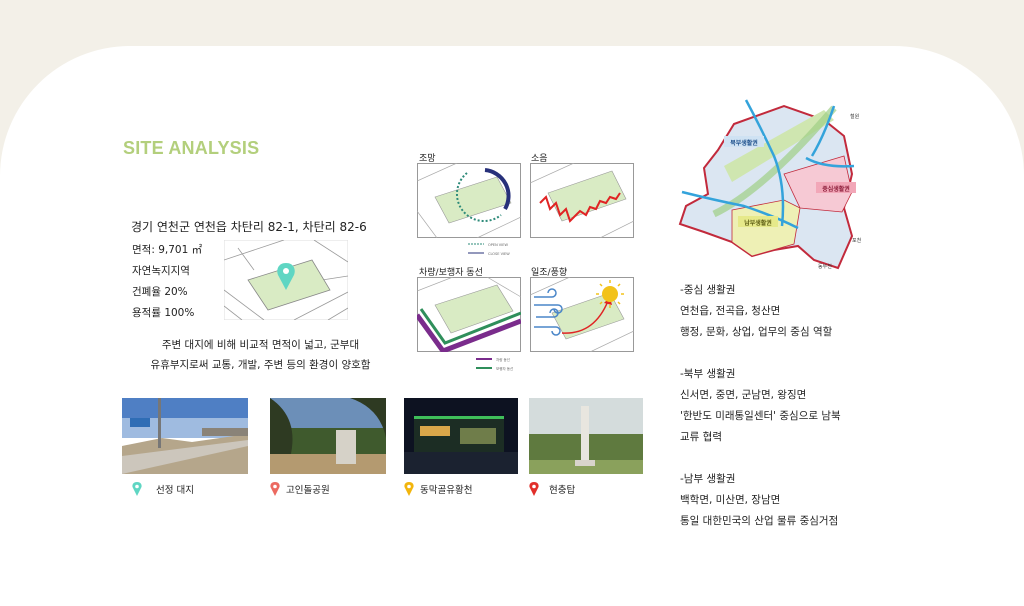 The height and width of the screenshot is (606, 1024). What do you see at coordinates (760, 416) in the screenshot?
I see `zone-north-line: '한반도 미래통일센터' 중심으로 남북` at bounding box center [760, 416].